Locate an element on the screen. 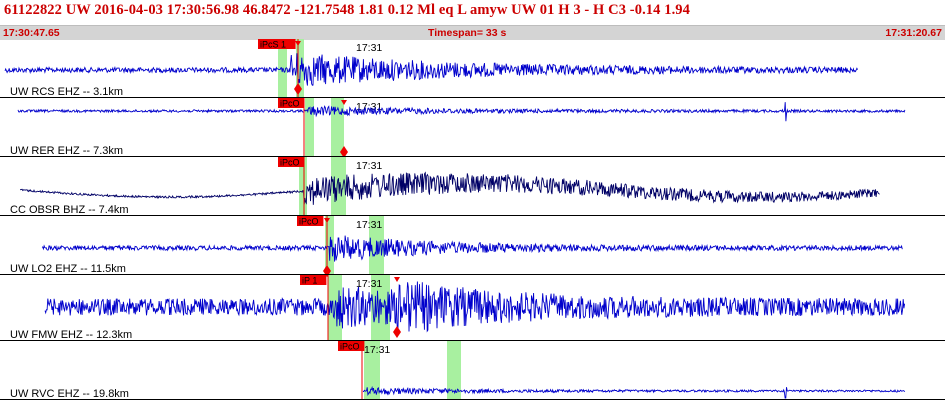  station-label: UW LO2 EHZ -- 11.5km is located at coordinates (68, 269).